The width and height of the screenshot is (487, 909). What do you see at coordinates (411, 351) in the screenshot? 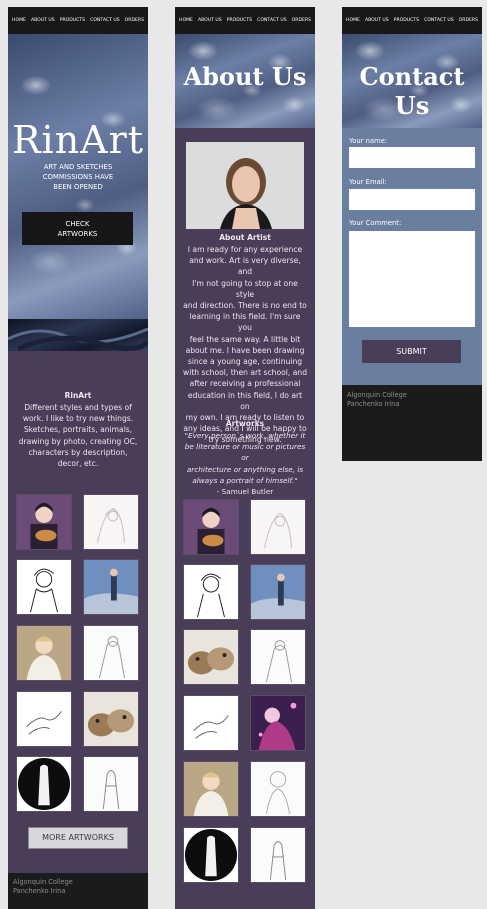
I see `submit-button: SUBMIT` at bounding box center [411, 351].